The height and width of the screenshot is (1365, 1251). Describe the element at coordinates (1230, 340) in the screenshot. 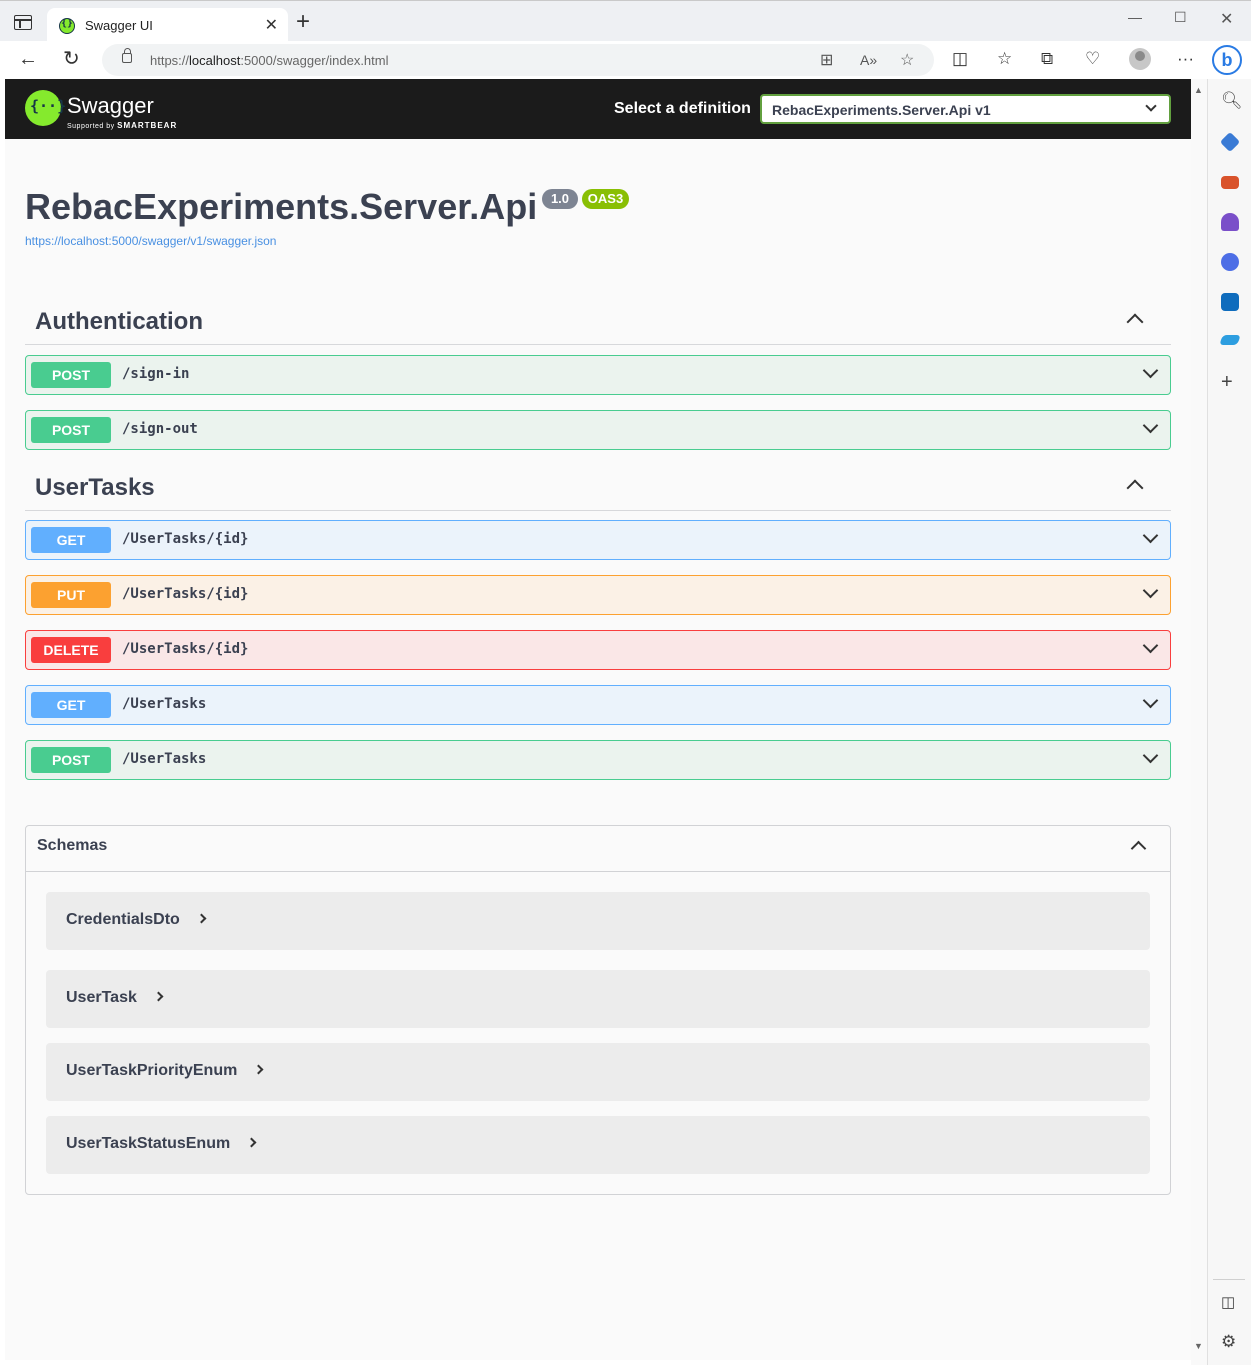

I see `send-drop-icon` at that location.